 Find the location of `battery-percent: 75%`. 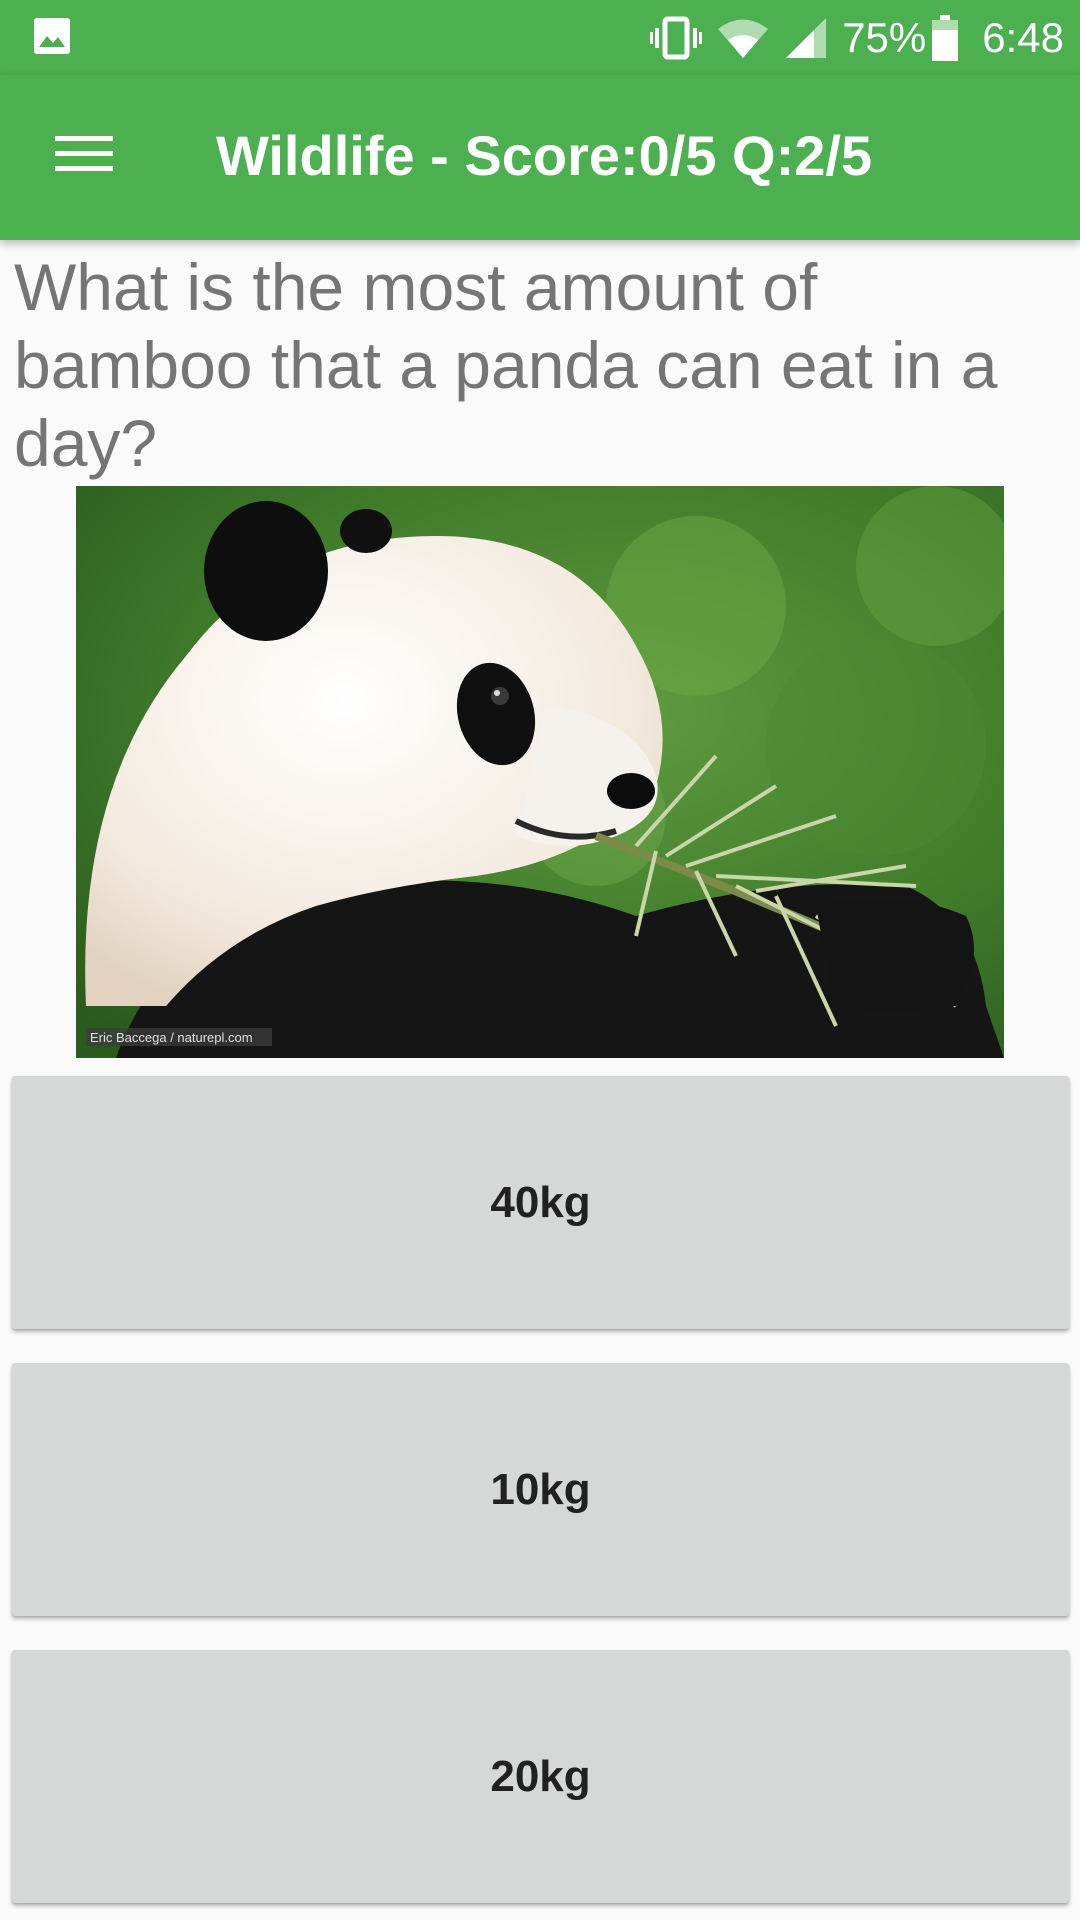

battery-percent: 75% is located at coordinates (884, 37).